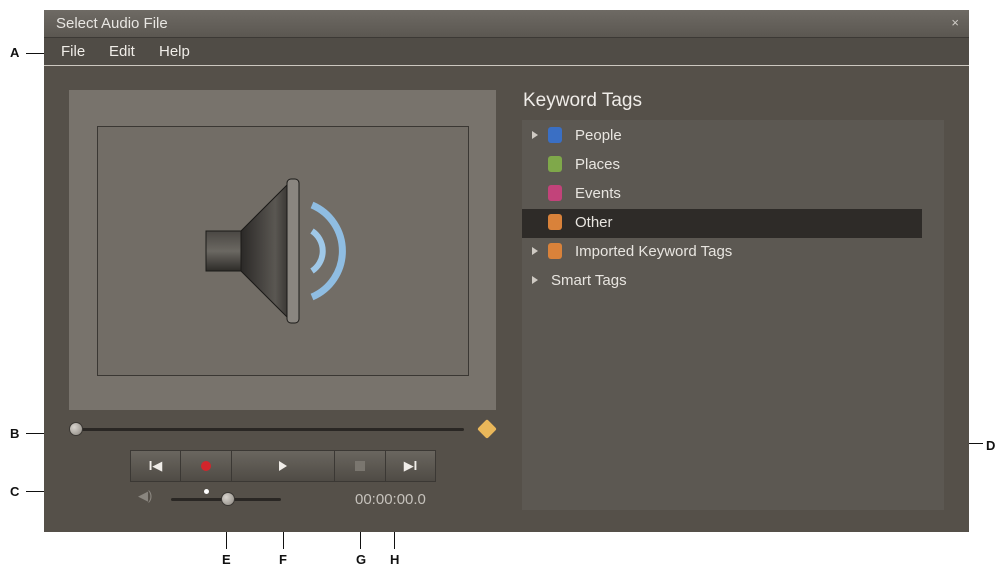 Image resolution: width=995 pixels, height=568 pixels. I want to click on dialog-title: Select Audio File, so click(112, 23).